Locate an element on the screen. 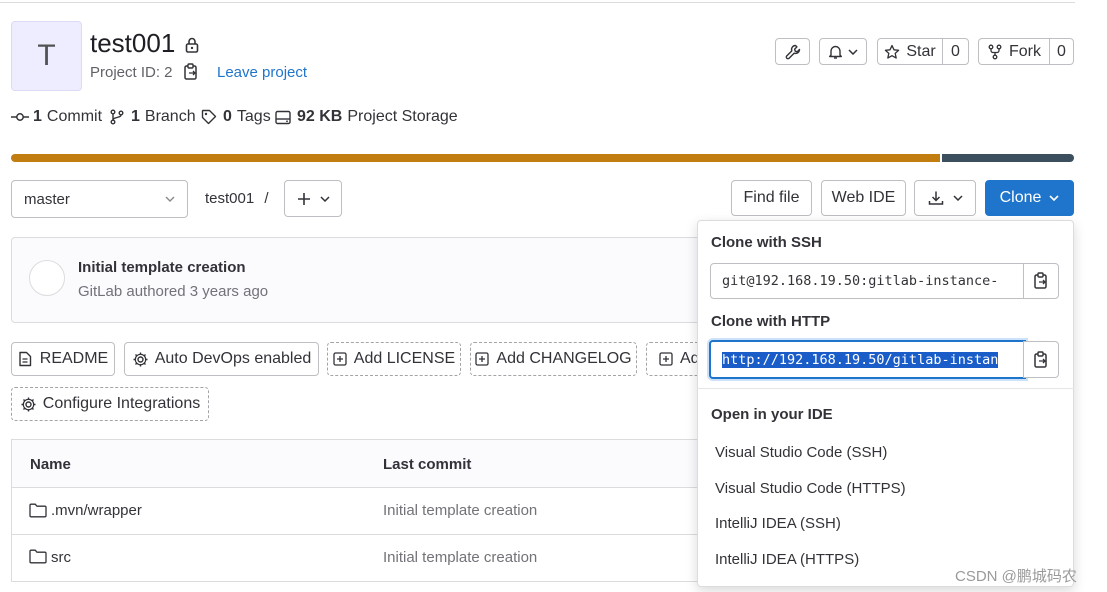 Image resolution: width=1107 pixels, height=592 pixels. add-license-label: Add LICENSE is located at coordinates (404, 358).